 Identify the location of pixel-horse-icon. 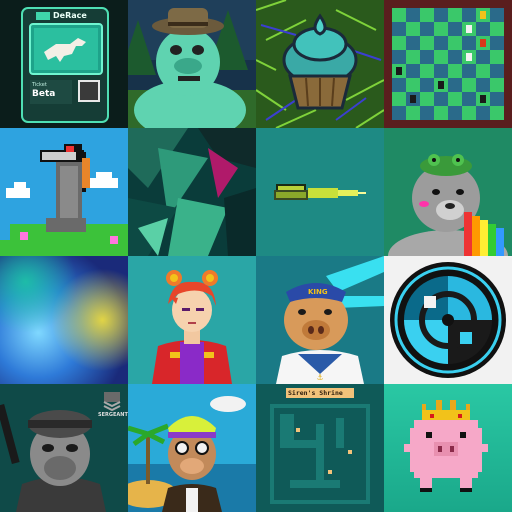
(64, 192).